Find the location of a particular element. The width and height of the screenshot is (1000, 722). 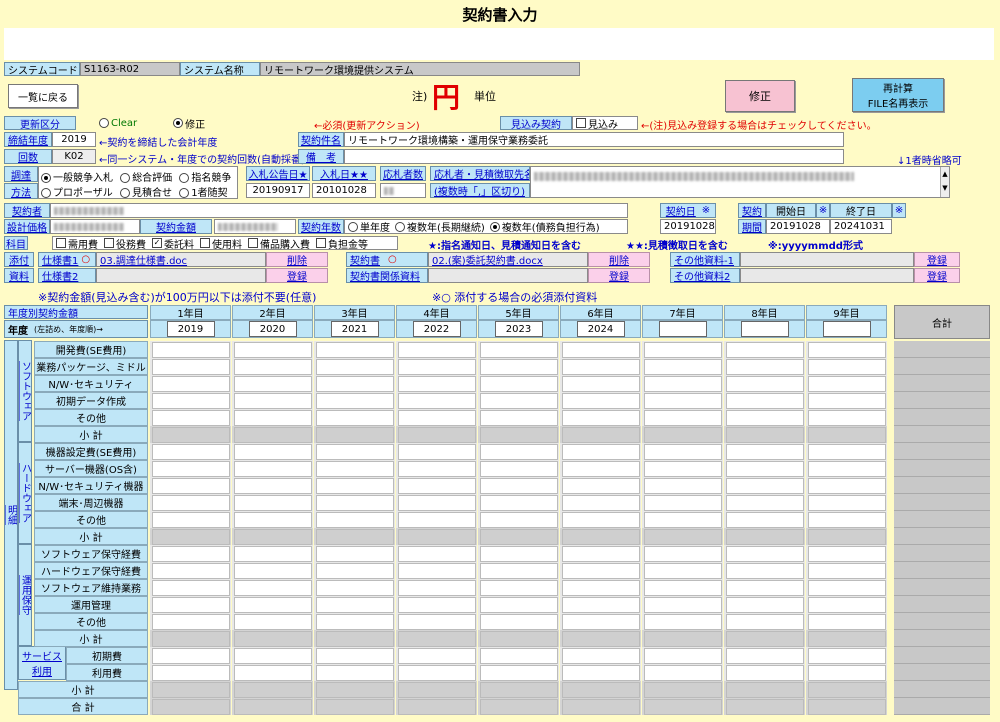

radio-clear is located at coordinates (104, 123).